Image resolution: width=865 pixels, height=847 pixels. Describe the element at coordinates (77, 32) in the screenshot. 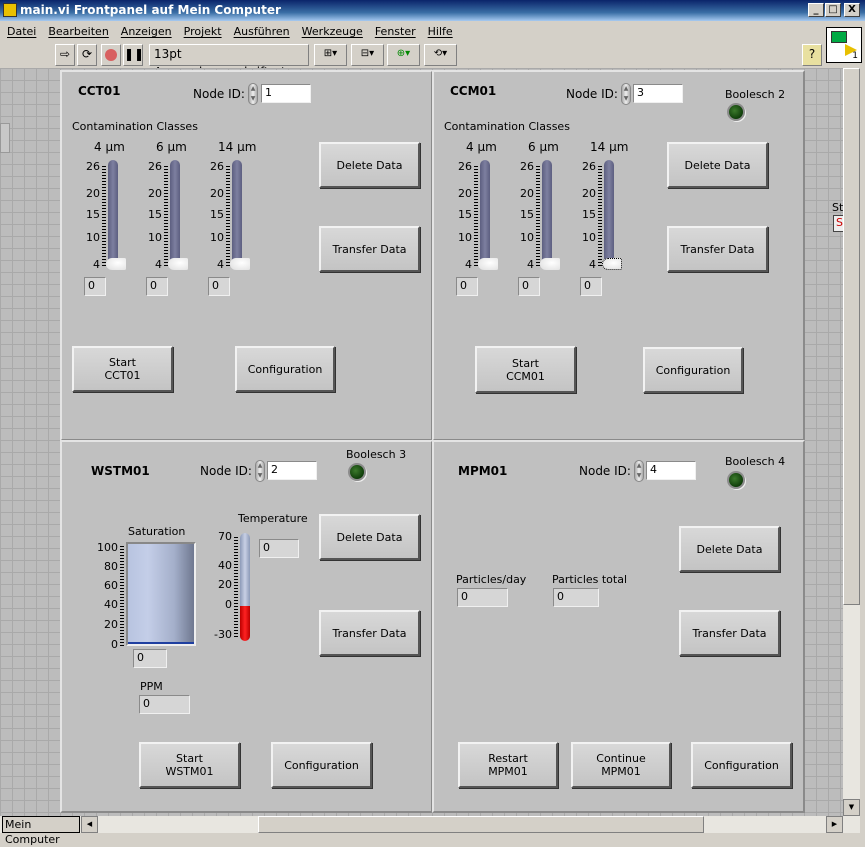

I see `menu-bearbeiten: Bearbeiten` at that location.